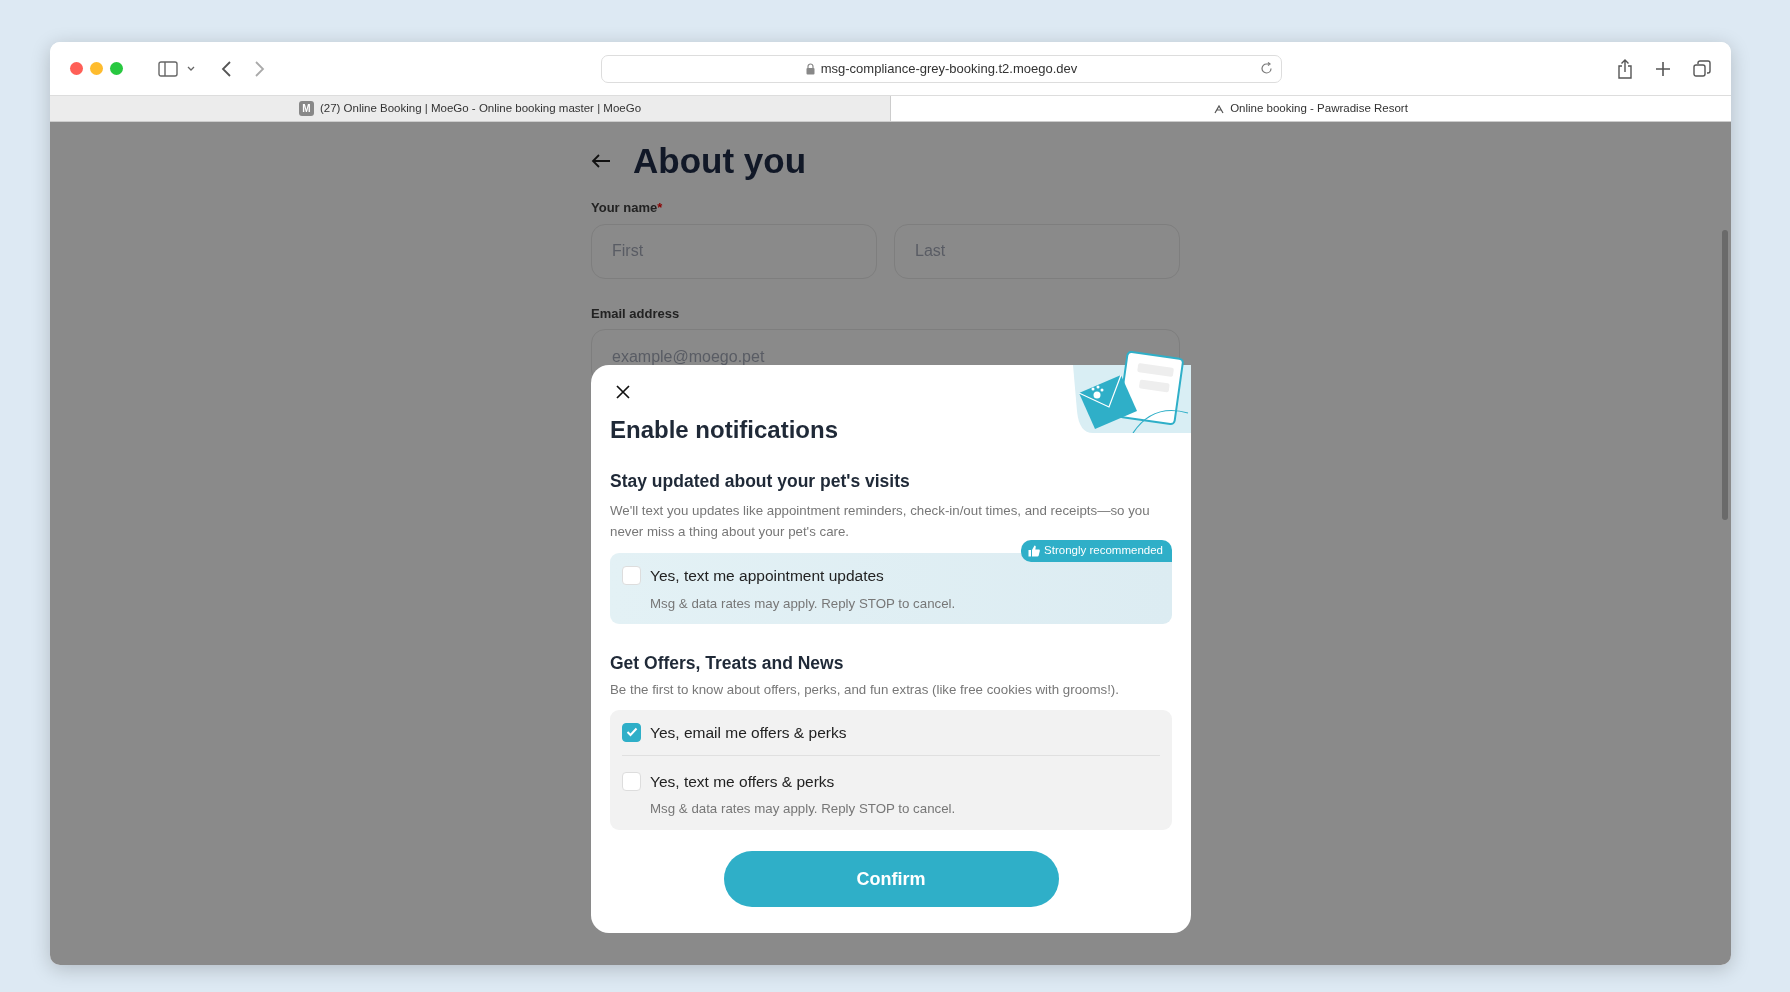  What do you see at coordinates (191, 68) in the screenshot?
I see `chevron-down-icon` at bounding box center [191, 68].